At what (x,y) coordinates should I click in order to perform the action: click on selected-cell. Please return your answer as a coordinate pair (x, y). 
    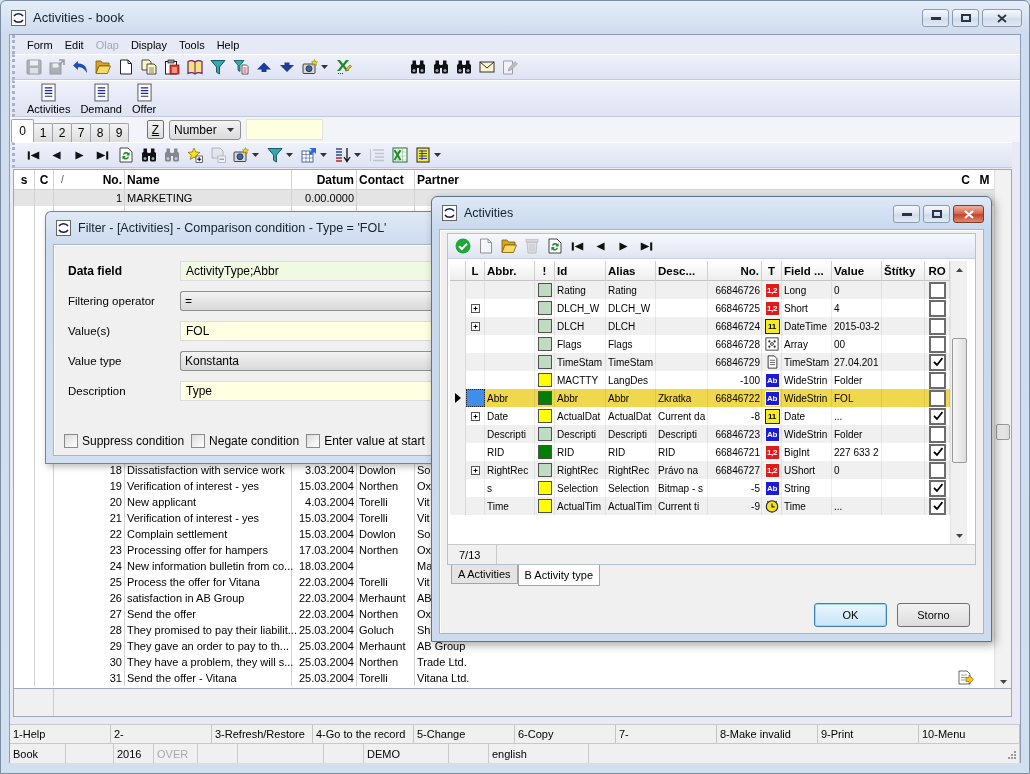
    Looking at the image, I should click on (475, 398).